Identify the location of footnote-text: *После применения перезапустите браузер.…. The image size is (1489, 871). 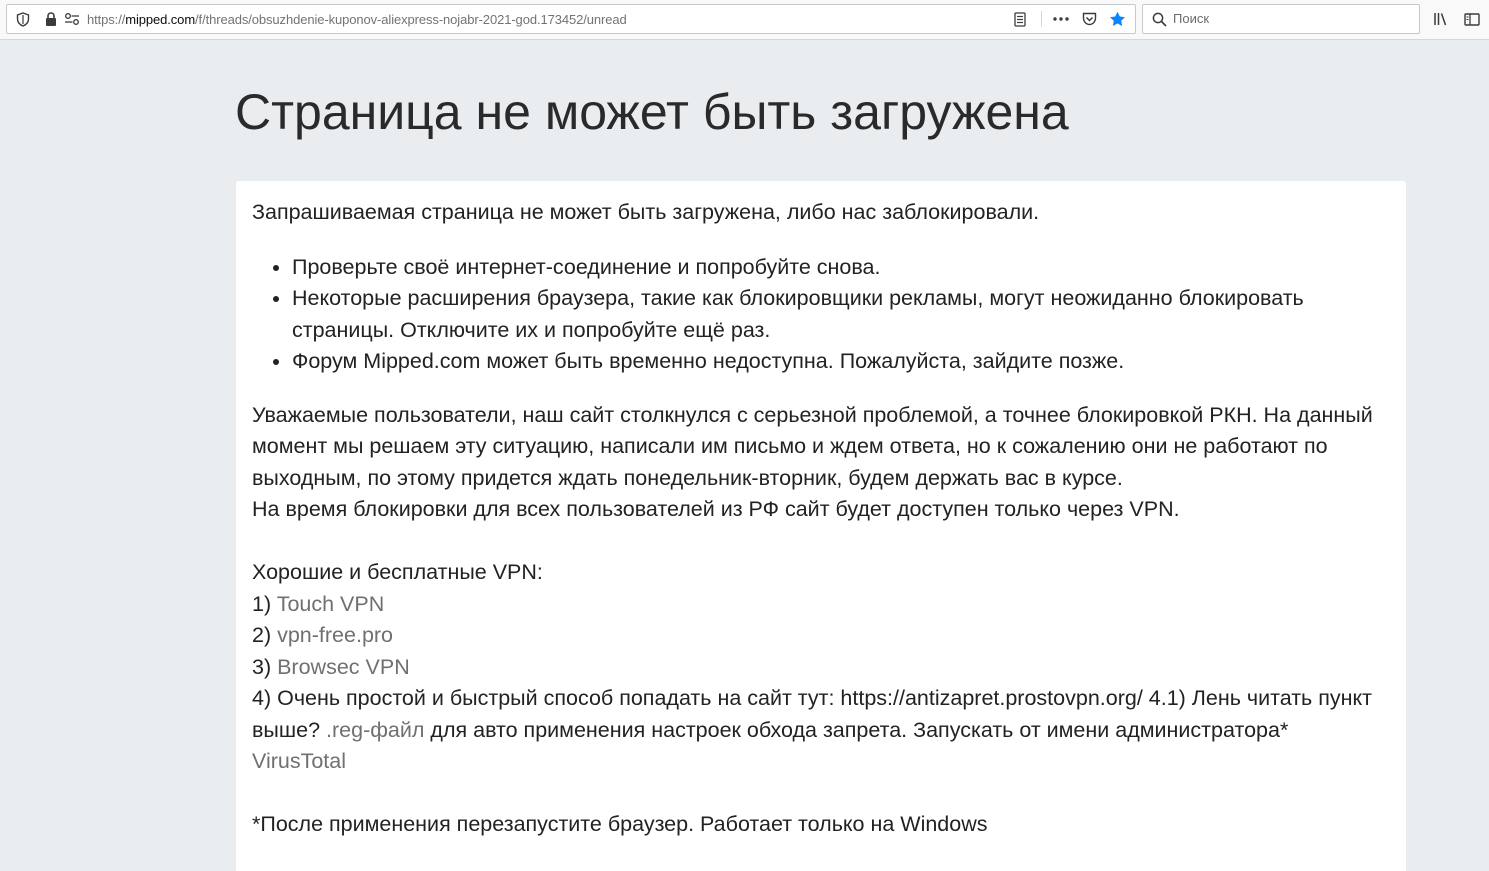
(620, 824).